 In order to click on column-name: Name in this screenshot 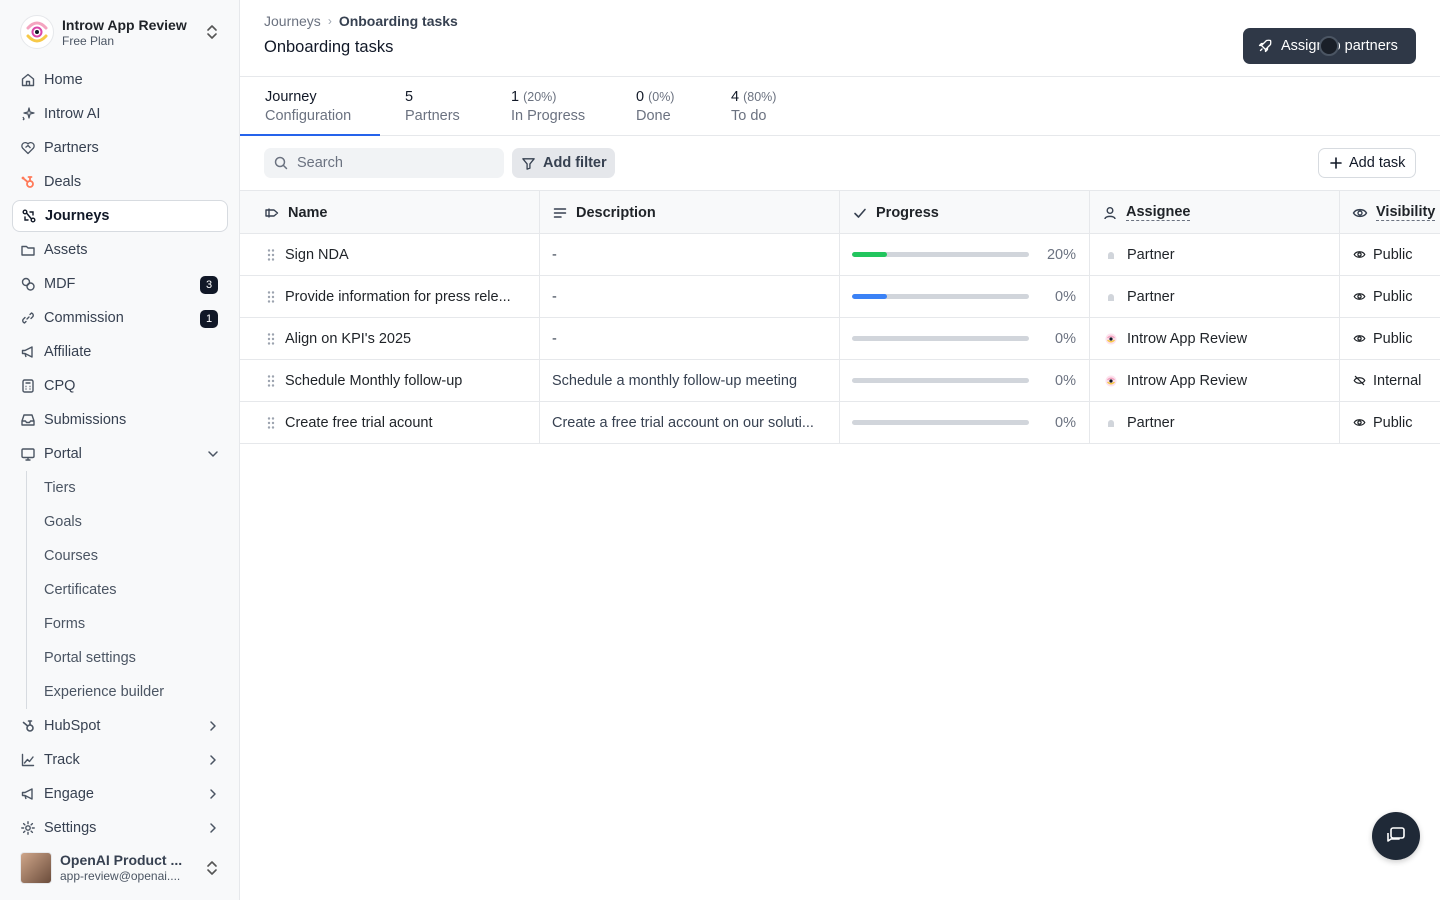, I will do `click(390, 212)`.